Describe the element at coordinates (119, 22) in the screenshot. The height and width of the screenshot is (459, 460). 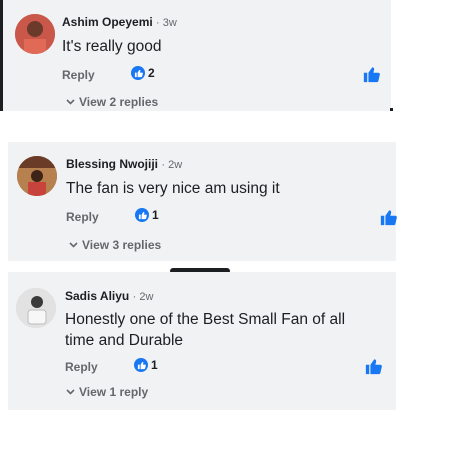
I see `comment-author: Ashim Opeyemi · 3w` at that location.